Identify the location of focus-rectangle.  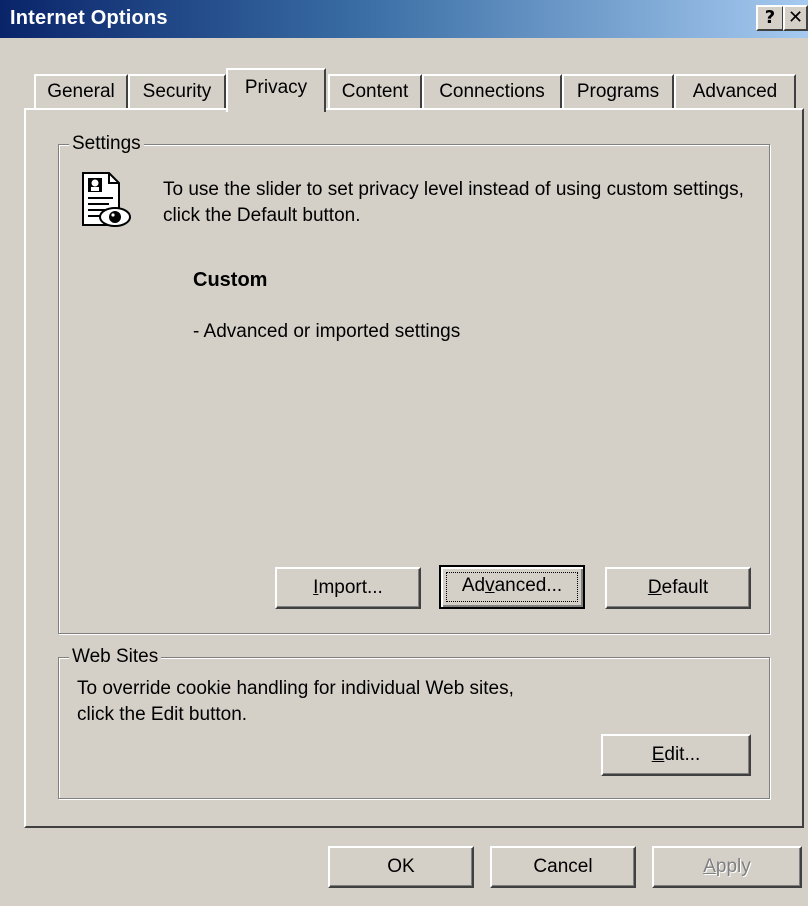
(512, 587).